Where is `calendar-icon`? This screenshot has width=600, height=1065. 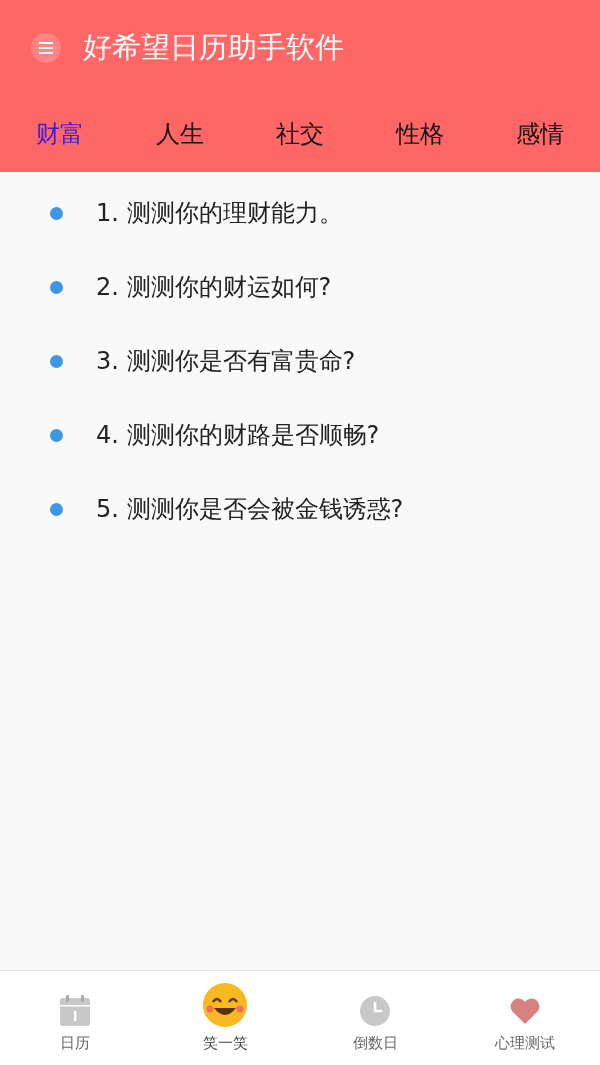
calendar-icon is located at coordinates (75, 1011).